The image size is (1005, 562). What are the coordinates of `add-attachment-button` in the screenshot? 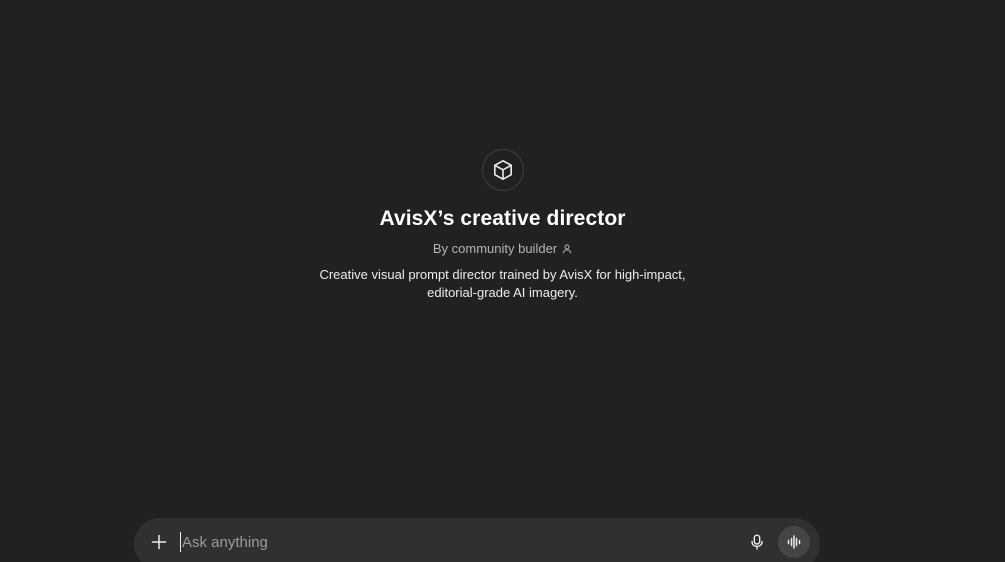 It's located at (159, 542).